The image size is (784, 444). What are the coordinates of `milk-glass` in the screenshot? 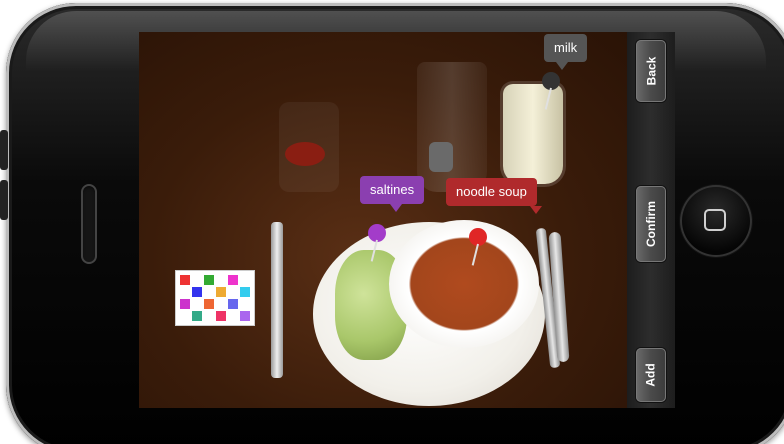 It's located at (533, 134).